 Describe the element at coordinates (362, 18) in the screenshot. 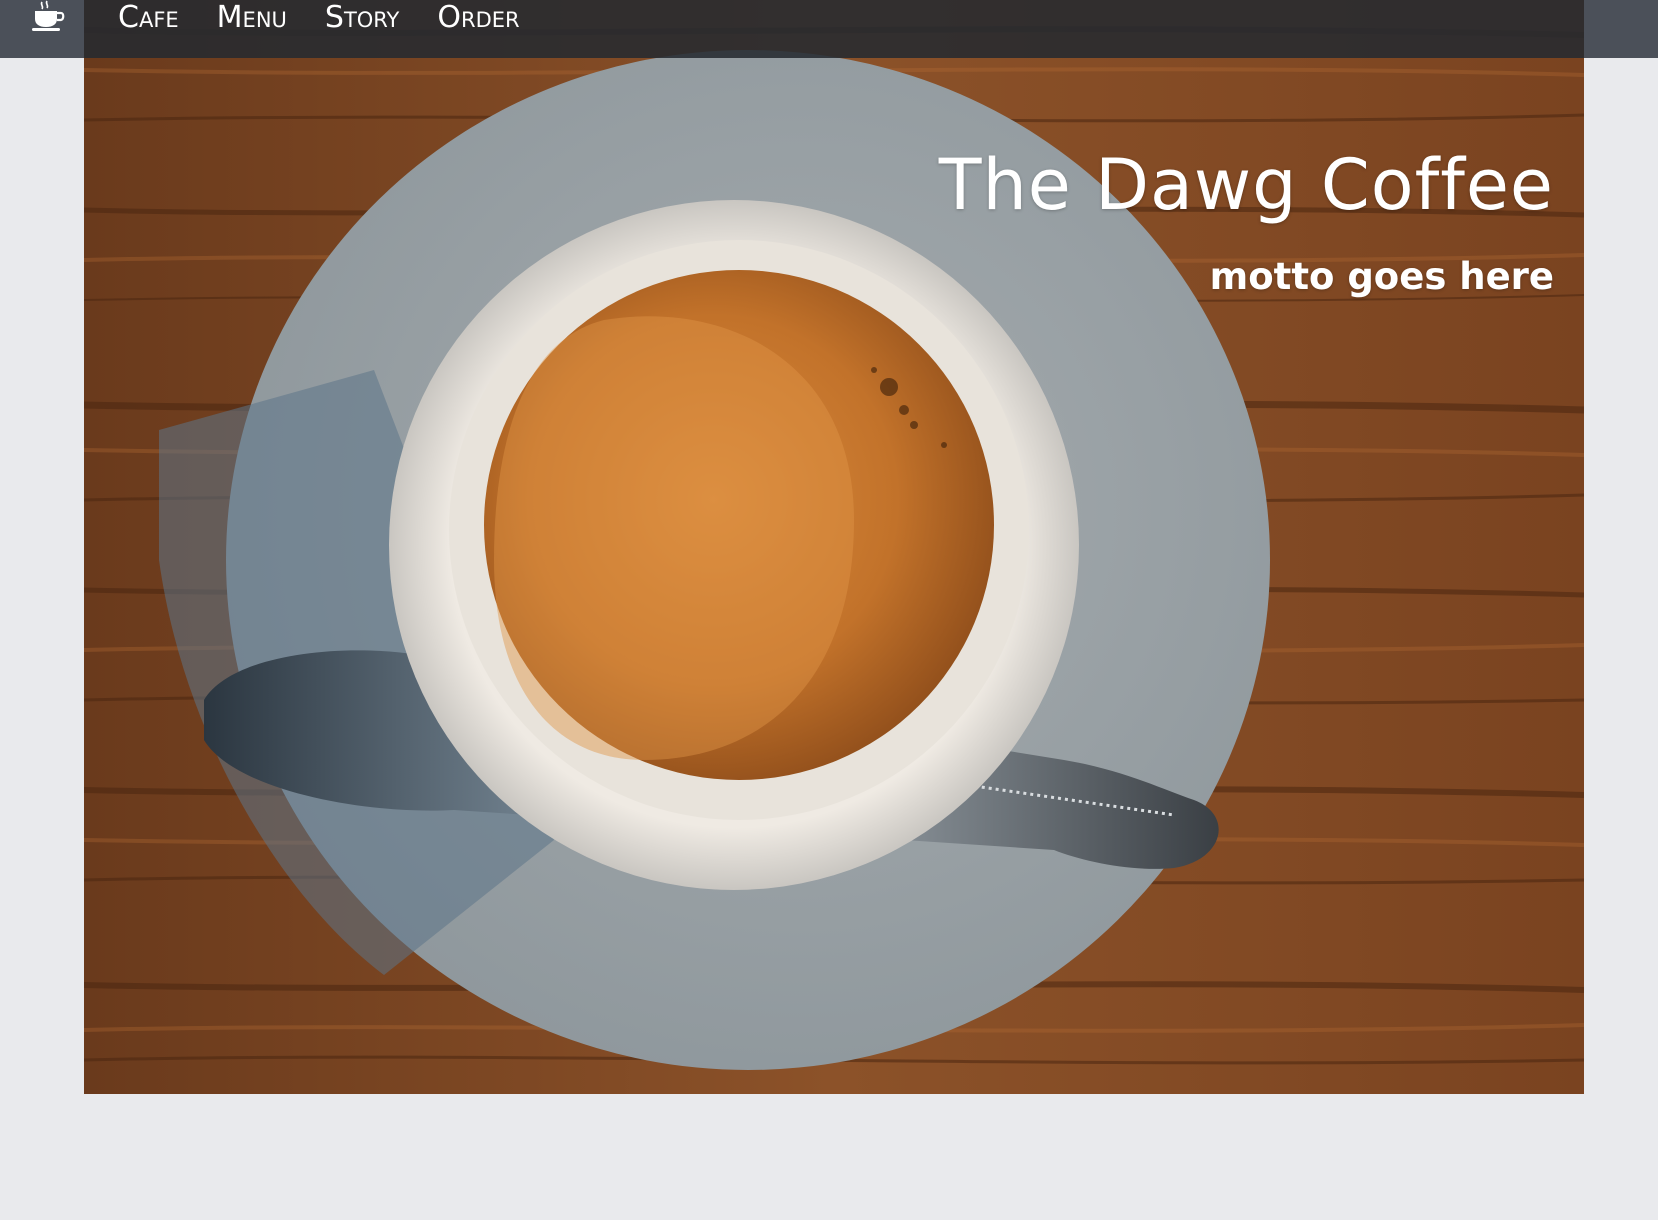

I see `nav-link-story: Story` at that location.